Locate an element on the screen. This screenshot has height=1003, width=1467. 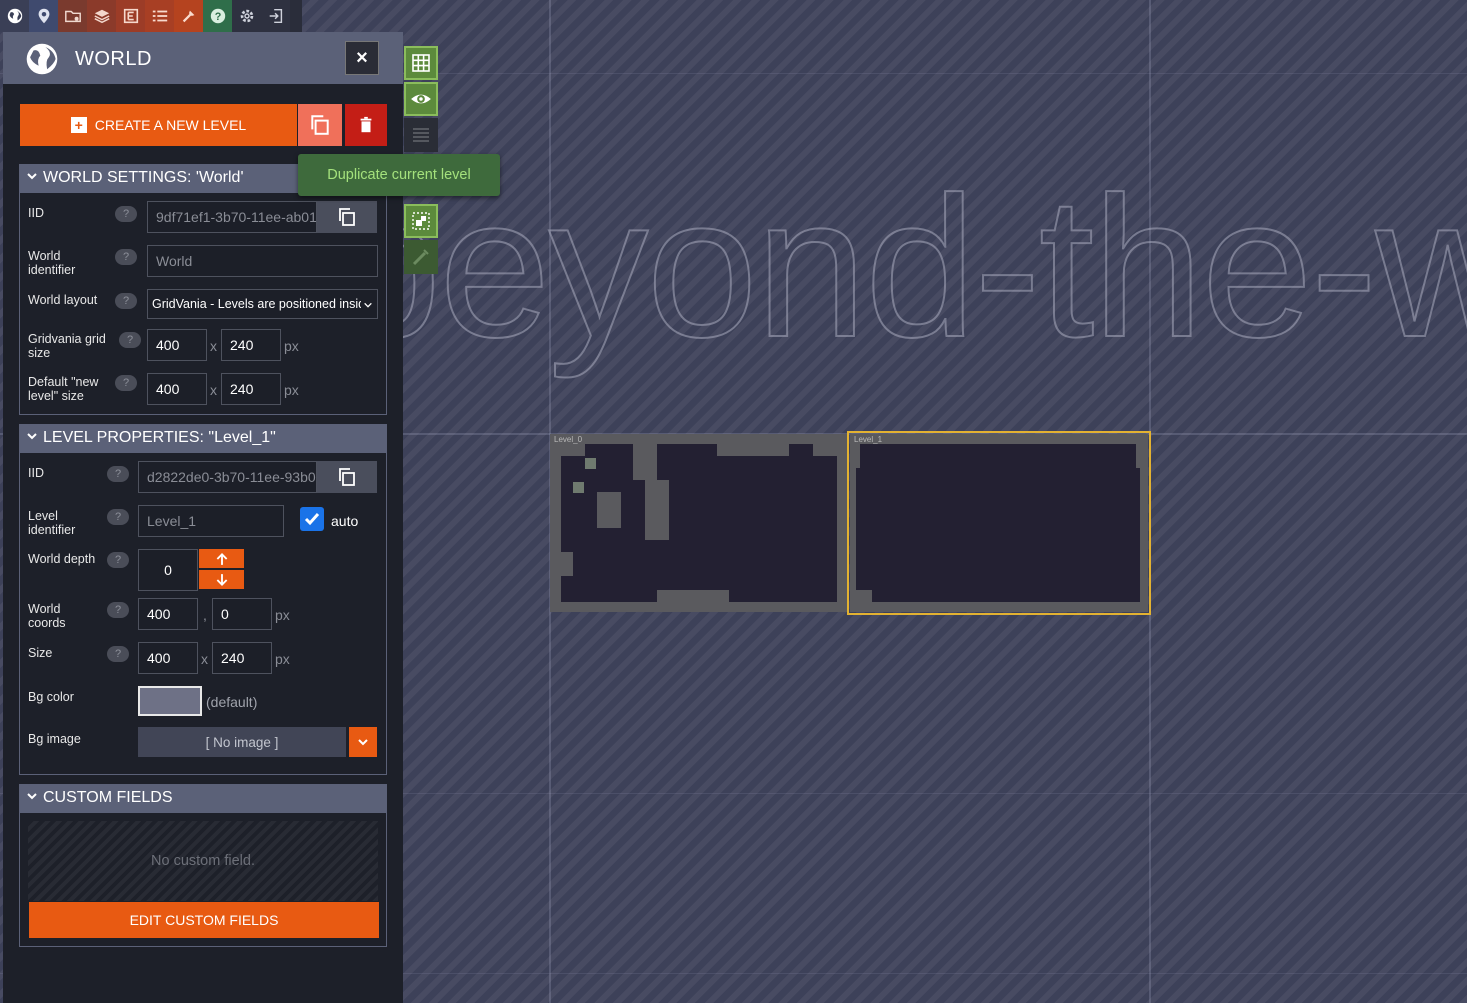
custom-fields-title: CUSTOM FIELDS is located at coordinates (108, 797).